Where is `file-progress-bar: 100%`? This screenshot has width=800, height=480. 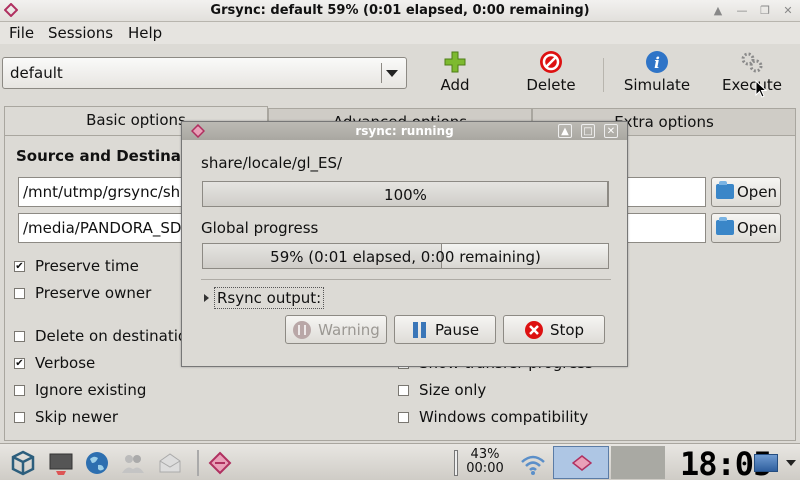
file-progress-bar: 100% is located at coordinates (405, 194).